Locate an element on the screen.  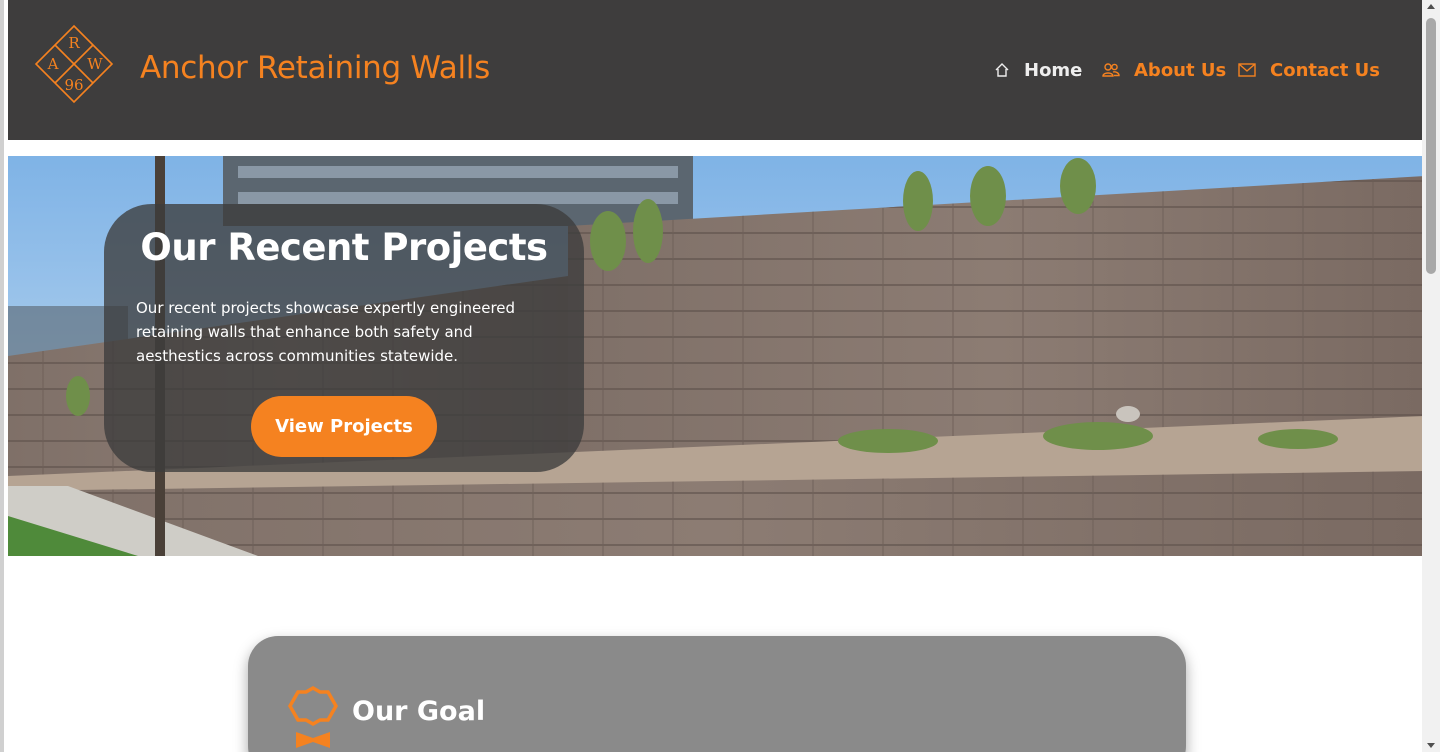
nav-about-us: About Us is located at coordinates (1164, 70).